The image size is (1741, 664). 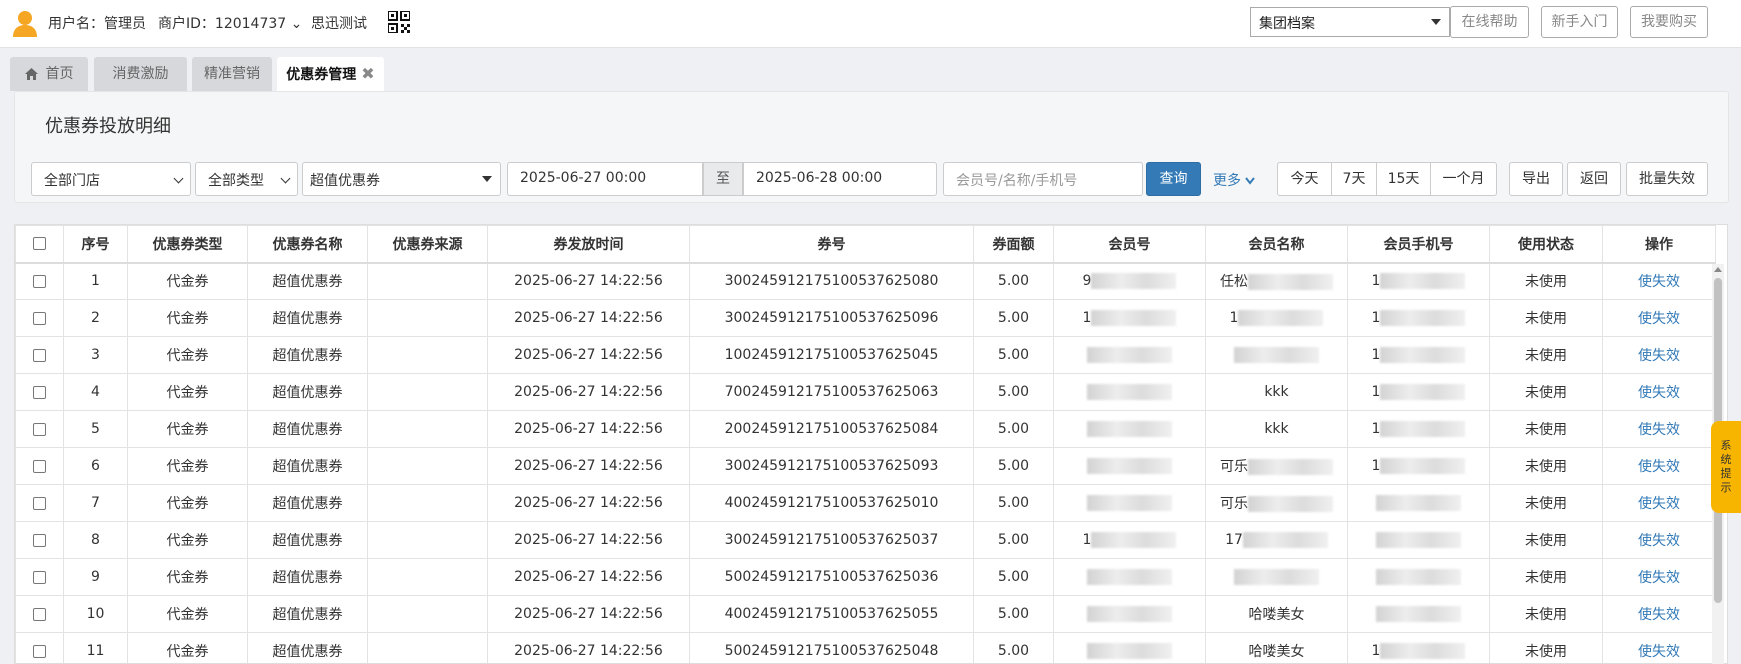 What do you see at coordinates (232, 74) in the screenshot?
I see `tab-precision-marketing: 精准营销` at bounding box center [232, 74].